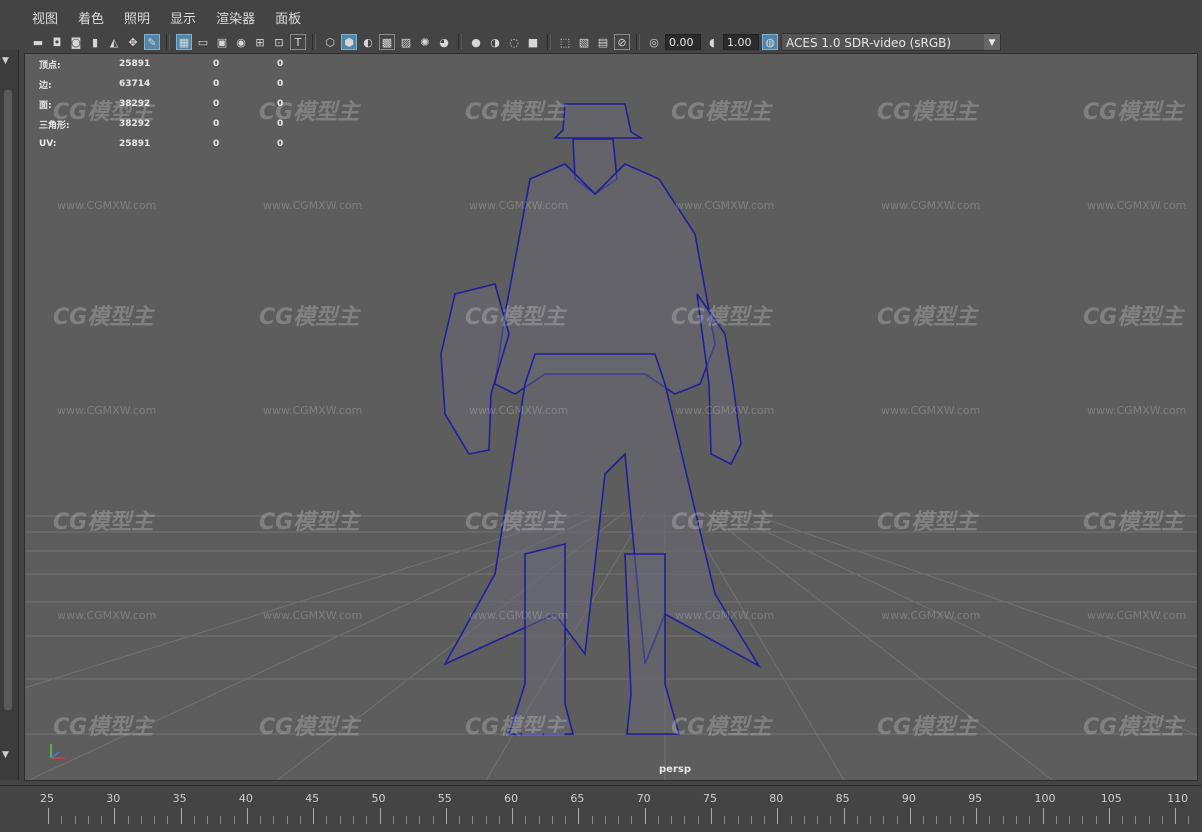  What do you see at coordinates (712, 42) in the screenshot?
I see `gamma-icon: ◖` at bounding box center [712, 42].